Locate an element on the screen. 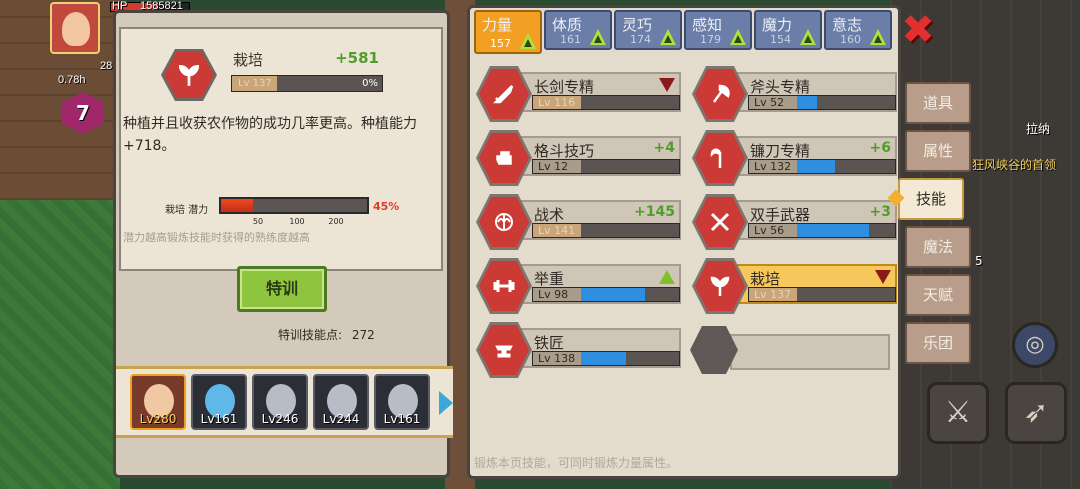 This screenshot has height=489, width=1080. skill-progress-bar: Lv 116 is located at coordinates (606, 102).